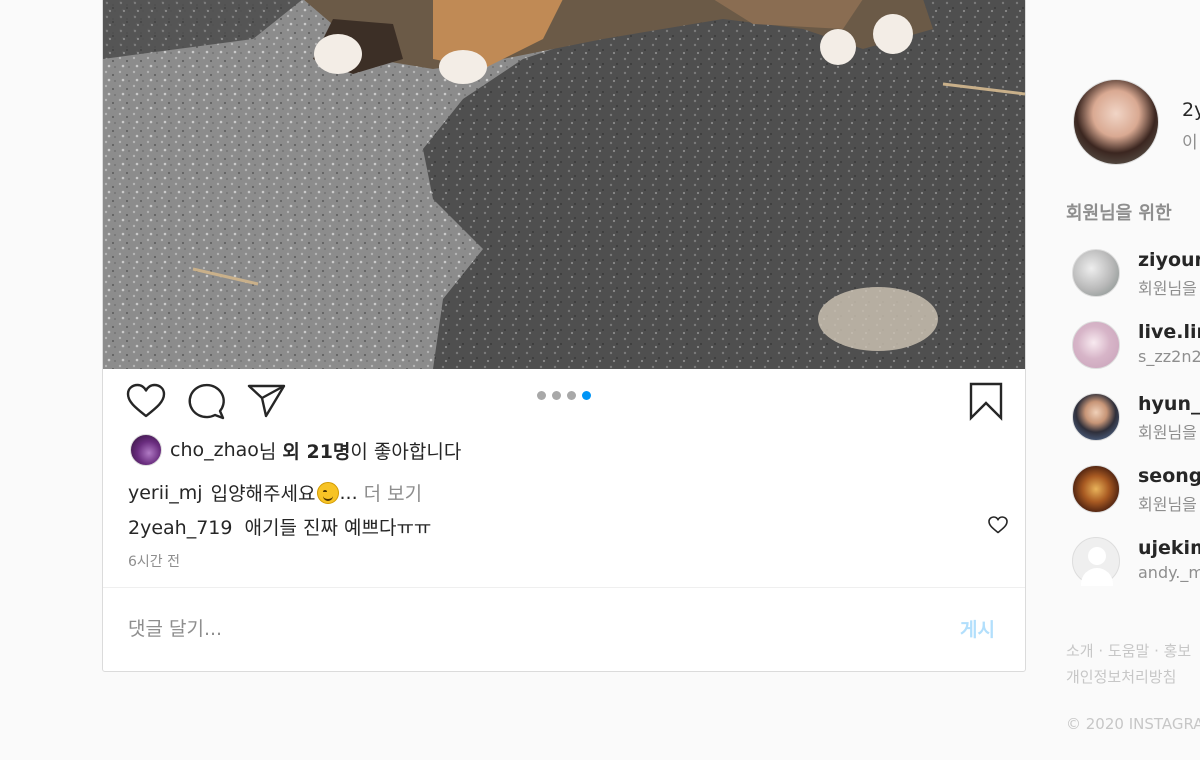 Image resolution: width=1200 pixels, height=760 pixels. What do you see at coordinates (564, 395) in the screenshot?
I see `carousel-indicator` at bounding box center [564, 395].